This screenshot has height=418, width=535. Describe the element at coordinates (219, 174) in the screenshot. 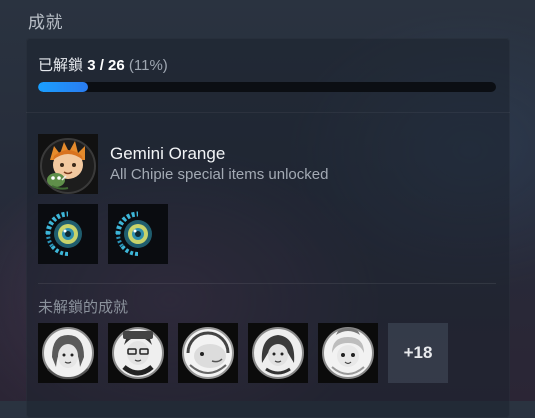

I see `achievement-description: All Chipie special items unlocked` at that location.